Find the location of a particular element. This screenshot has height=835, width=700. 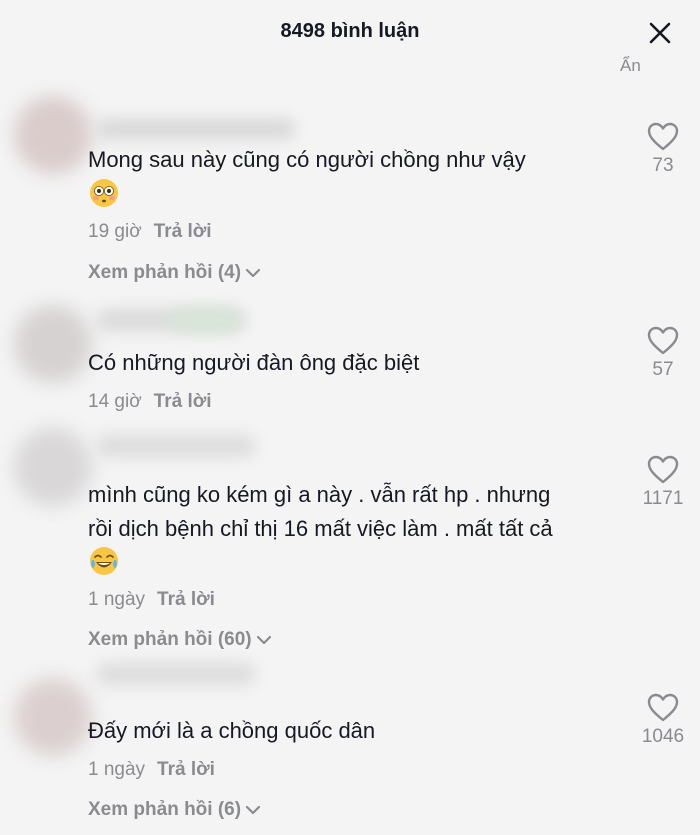

view-replies-button: Xem phản hồi (60) is located at coordinates (180, 640).